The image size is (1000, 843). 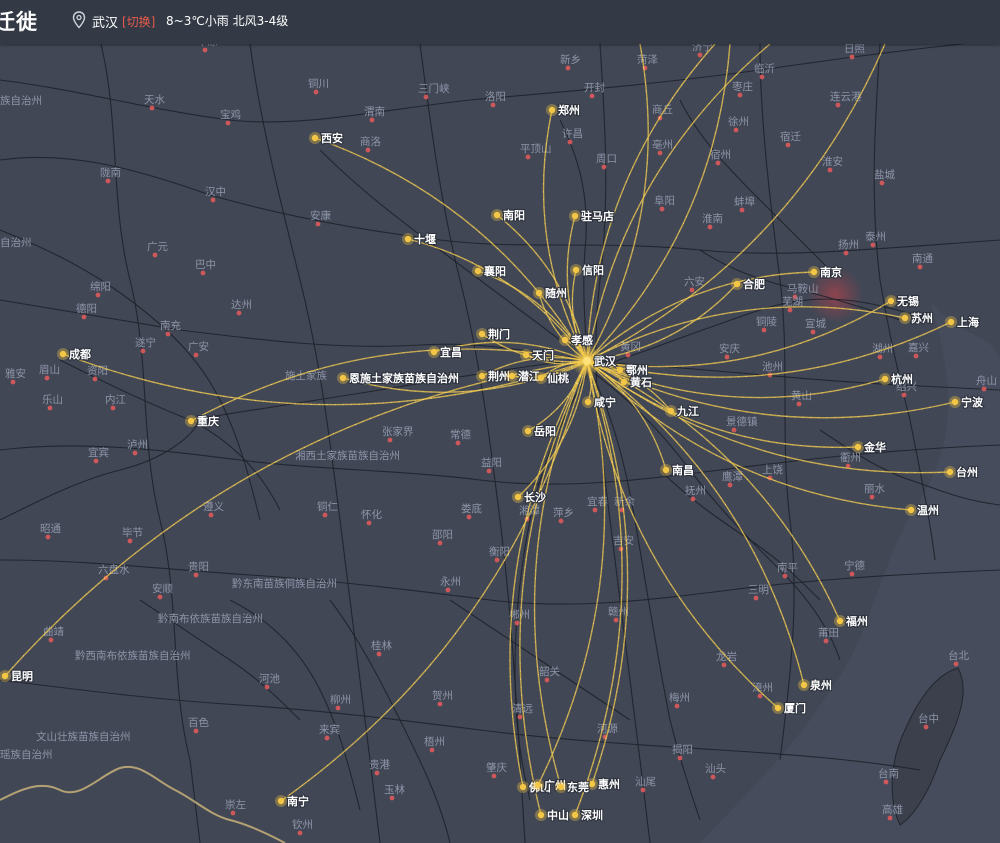 What do you see at coordinates (434, 88) in the screenshot?
I see `city-label: 三门峡` at bounding box center [434, 88].